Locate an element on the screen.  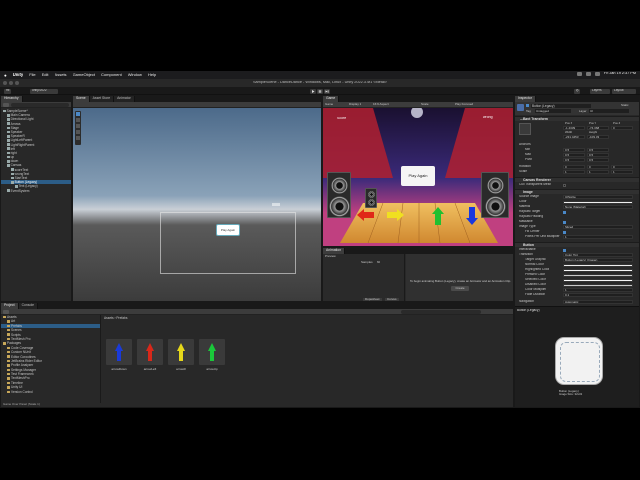
menu-edit: Edit is located at coordinates (45, 75).